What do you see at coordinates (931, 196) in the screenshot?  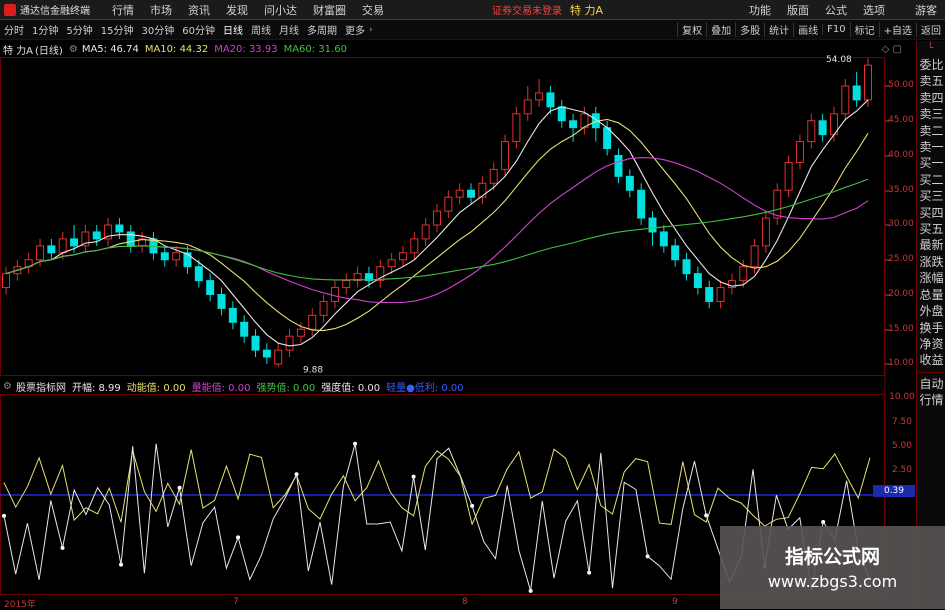 I see `sidebar-item: 买三` at bounding box center [931, 196].